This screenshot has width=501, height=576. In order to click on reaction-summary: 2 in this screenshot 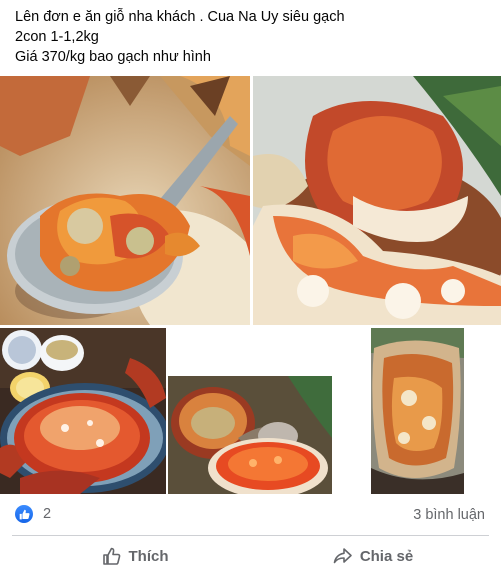, I will do `click(33, 514)`.